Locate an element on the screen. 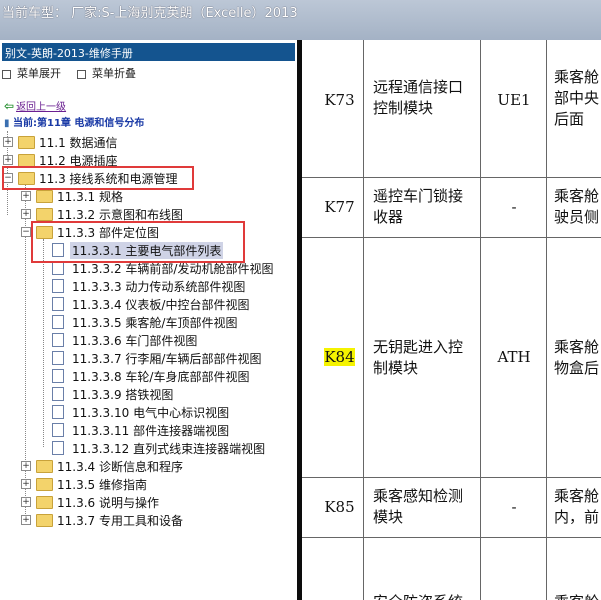 This screenshot has width=601, height=600. component-location: 乘客舱 驶员侧 is located at coordinates (577, 206).